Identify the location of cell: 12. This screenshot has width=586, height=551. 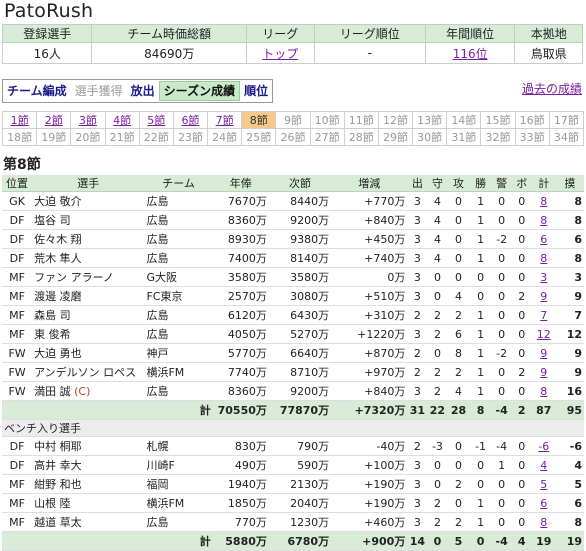
(543, 334).